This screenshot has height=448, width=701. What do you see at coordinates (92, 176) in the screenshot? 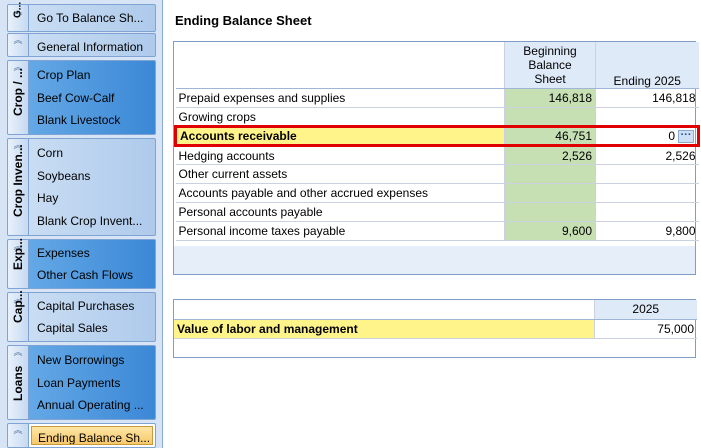
I see `nav-item-soybeans: Soybeans` at bounding box center [92, 176].